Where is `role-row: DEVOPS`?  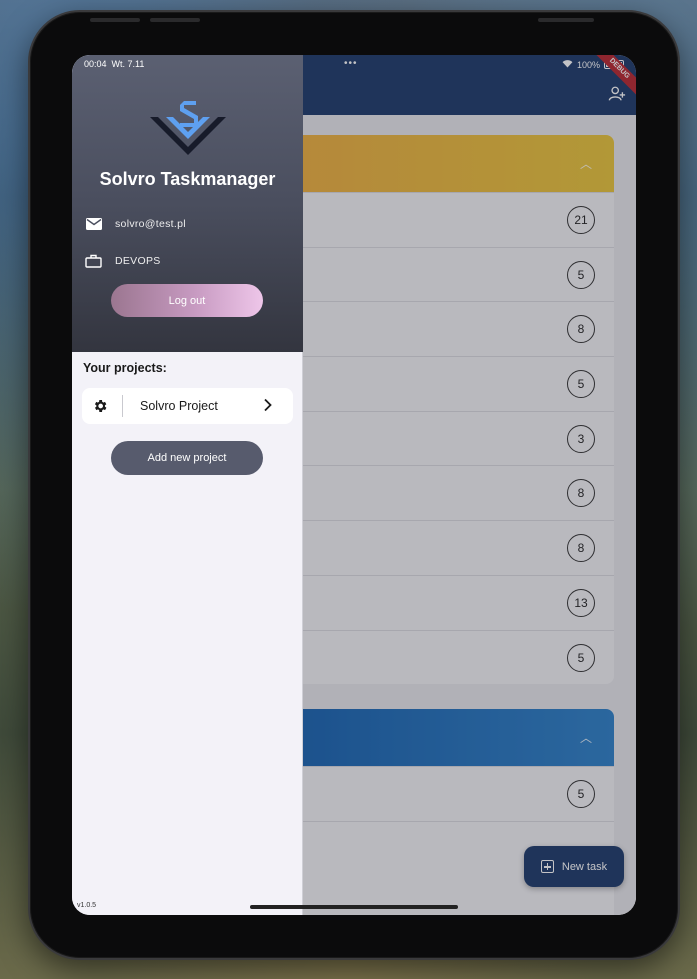
role-row: DEVOPS is located at coordinates (123, 261).